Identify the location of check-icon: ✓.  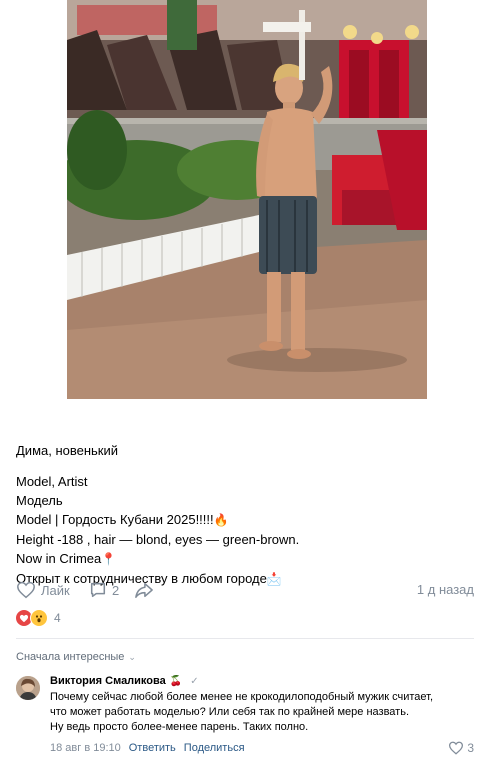
(194, 681).